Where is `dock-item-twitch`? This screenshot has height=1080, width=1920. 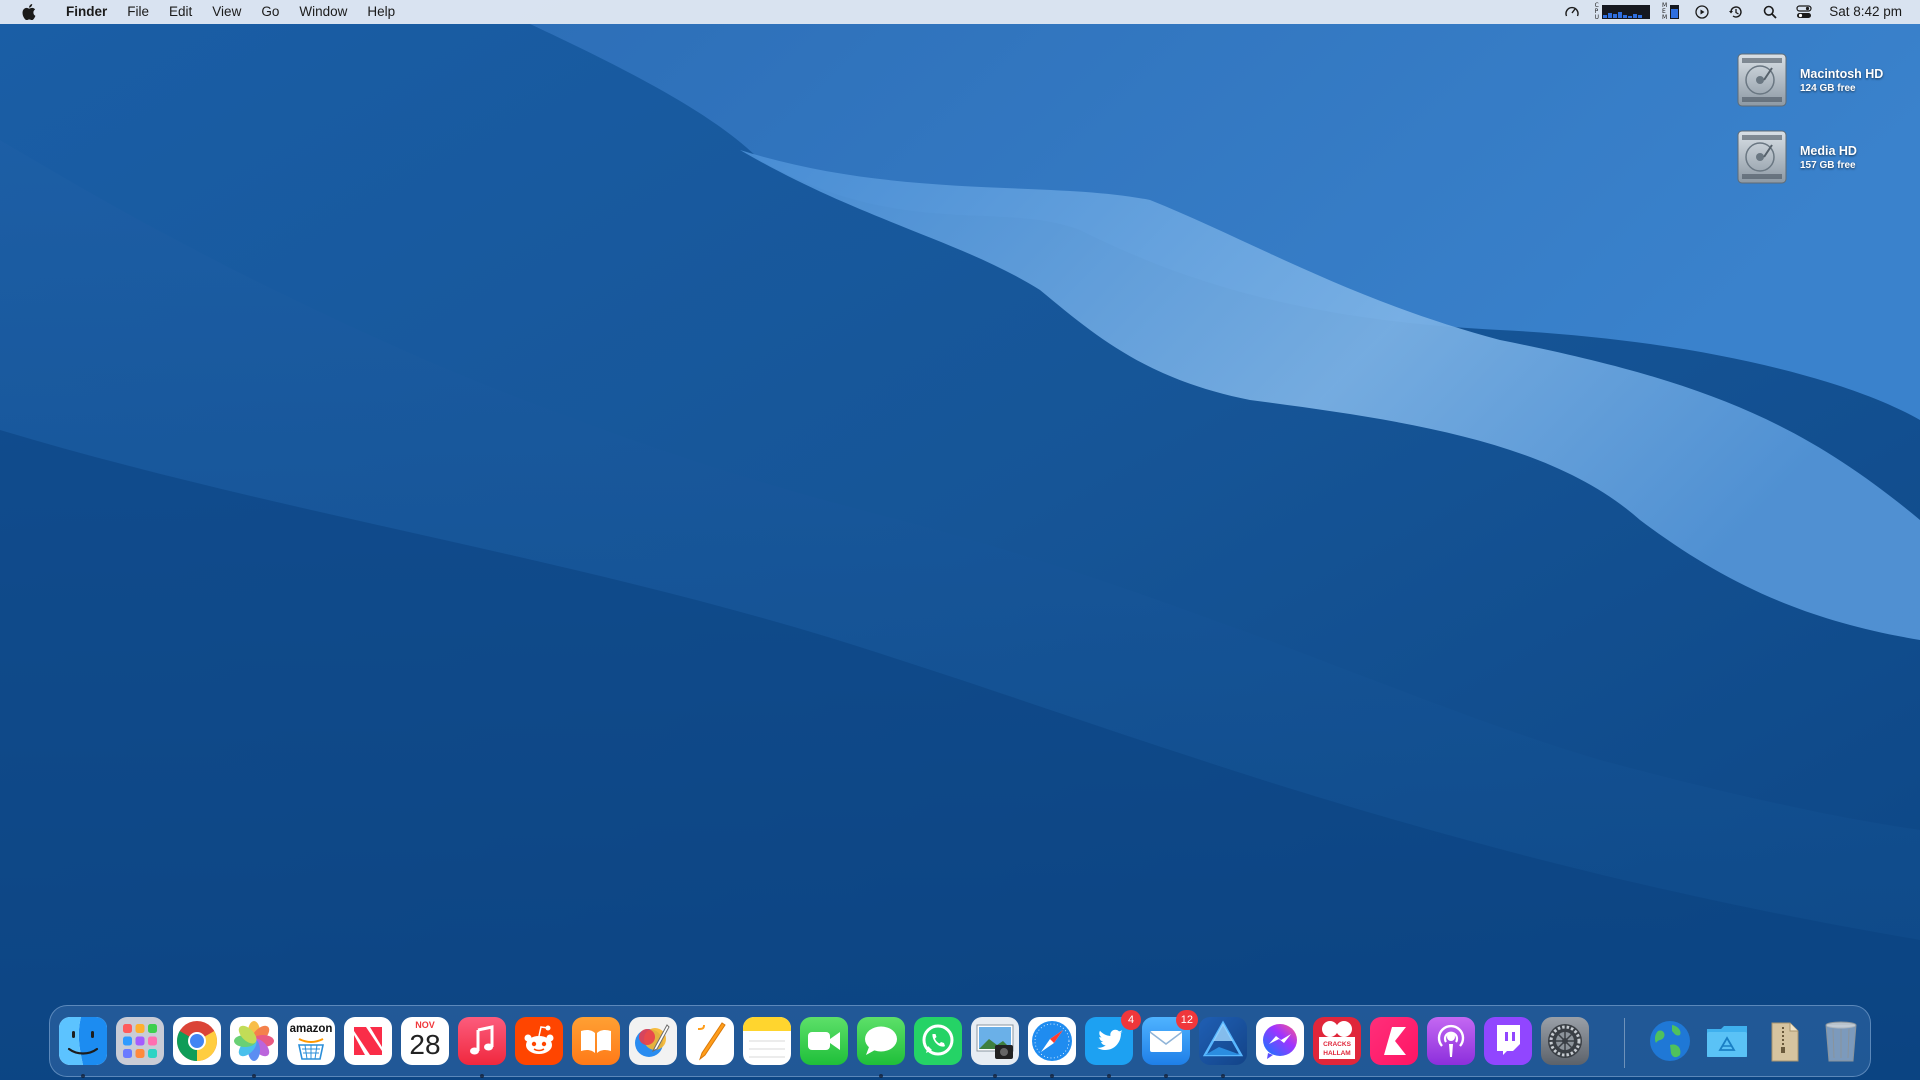
dock-item-twitch is located at coordinates (1508, 1041).